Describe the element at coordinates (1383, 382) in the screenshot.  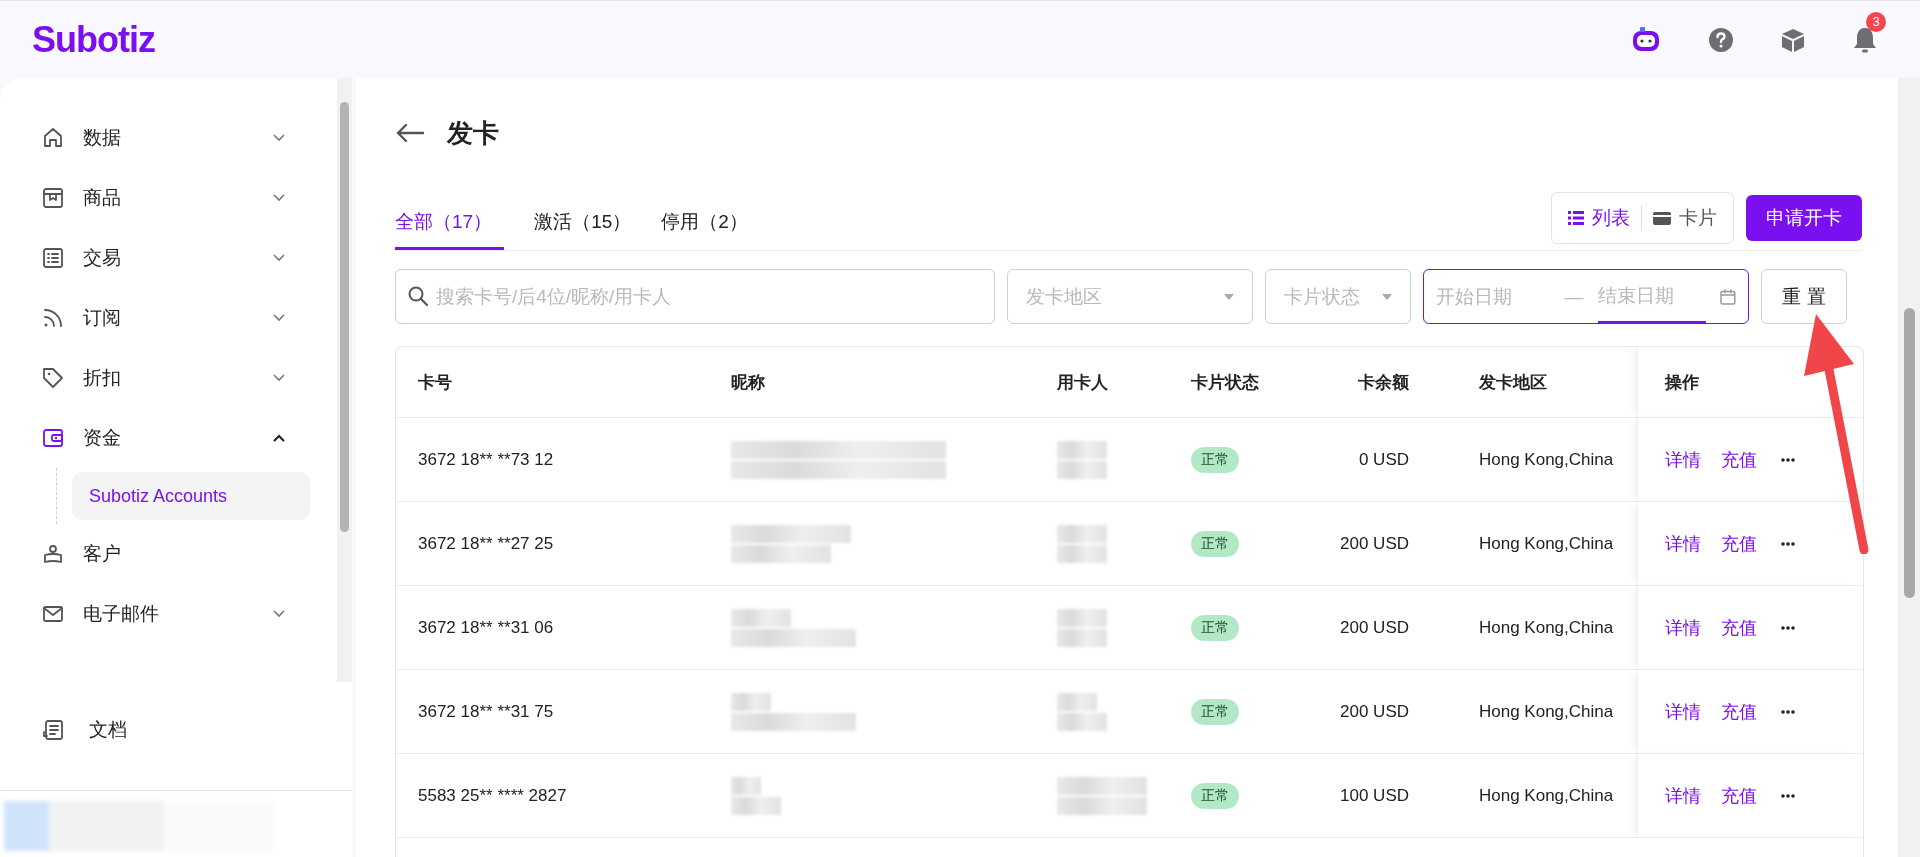
I see `column-header: 卡余额` at that location.